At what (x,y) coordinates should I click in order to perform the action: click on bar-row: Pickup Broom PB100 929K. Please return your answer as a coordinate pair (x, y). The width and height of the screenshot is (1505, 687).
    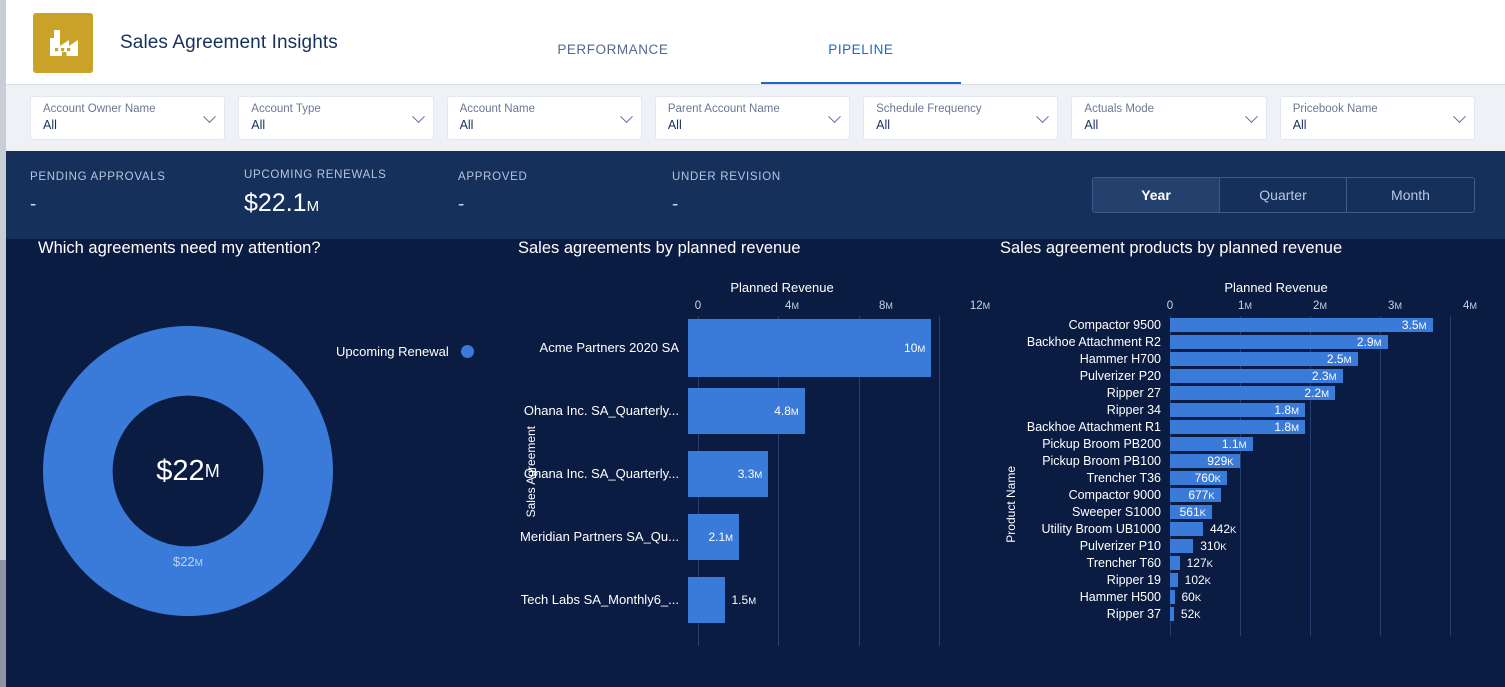
    Looking at the image, I should click on (1235, 460).